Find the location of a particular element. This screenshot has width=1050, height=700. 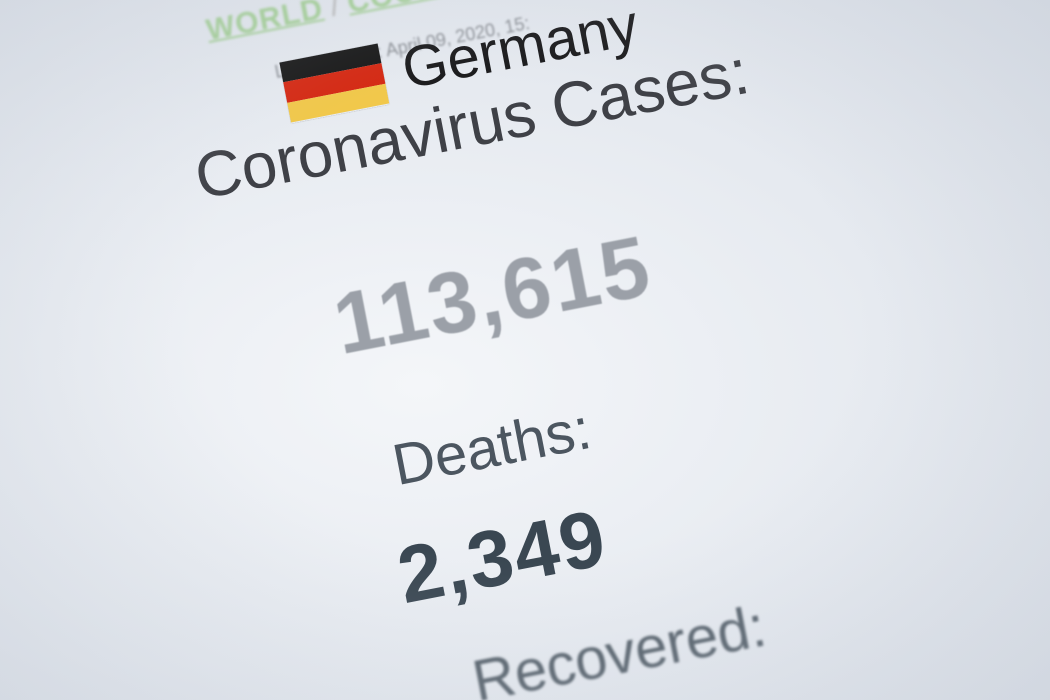

breadcrumb-world-link: WORLD is located at coordinates (265, 23).